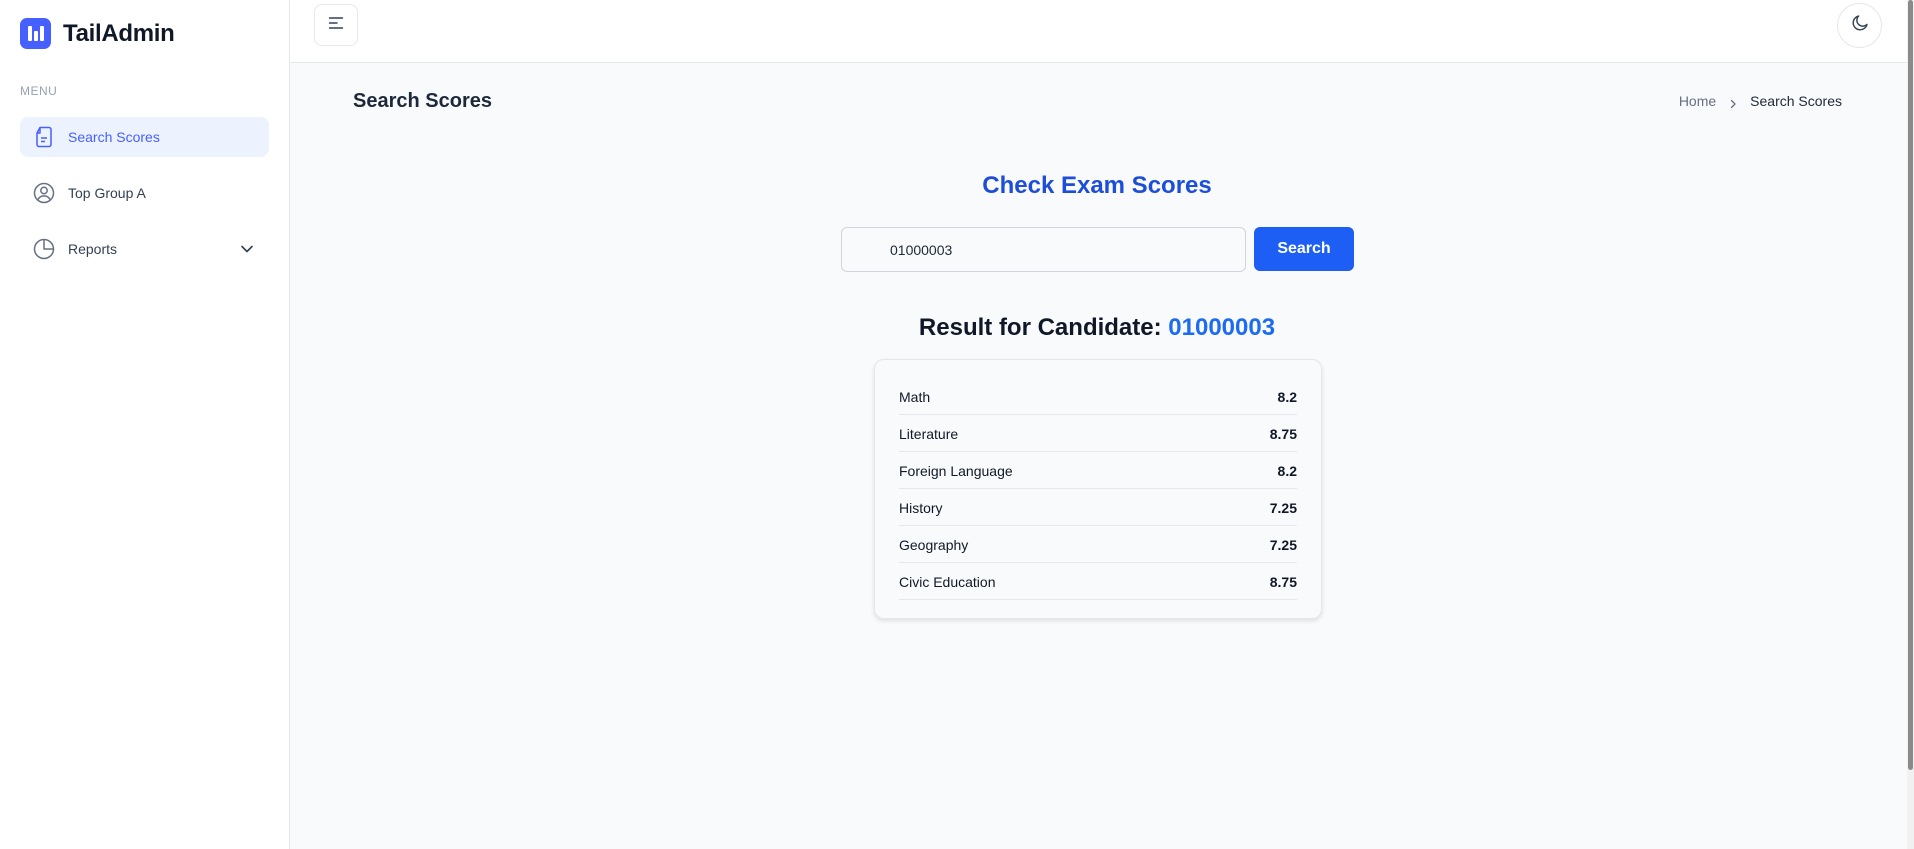 This screenshot has height=849, width=1914. What do you see at coordinates (107, 193) in the screenshot?
I see `sidebar-item-label: Top Group A` at bounding box center [107, 193].